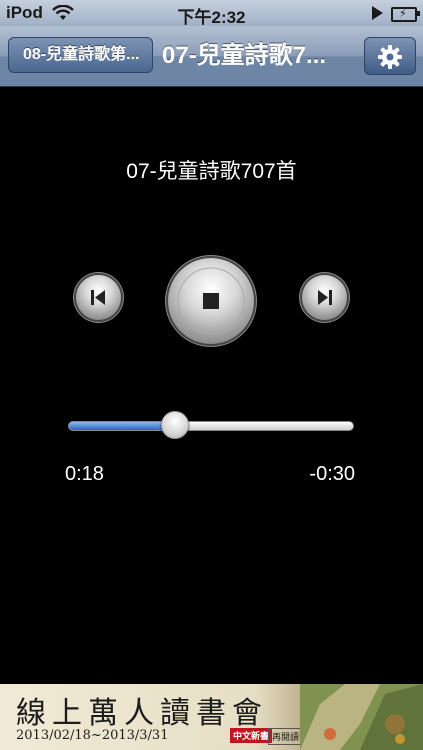 This screenshot has width=423, height=750. I want to click on gear-icon, so click(390, 57).